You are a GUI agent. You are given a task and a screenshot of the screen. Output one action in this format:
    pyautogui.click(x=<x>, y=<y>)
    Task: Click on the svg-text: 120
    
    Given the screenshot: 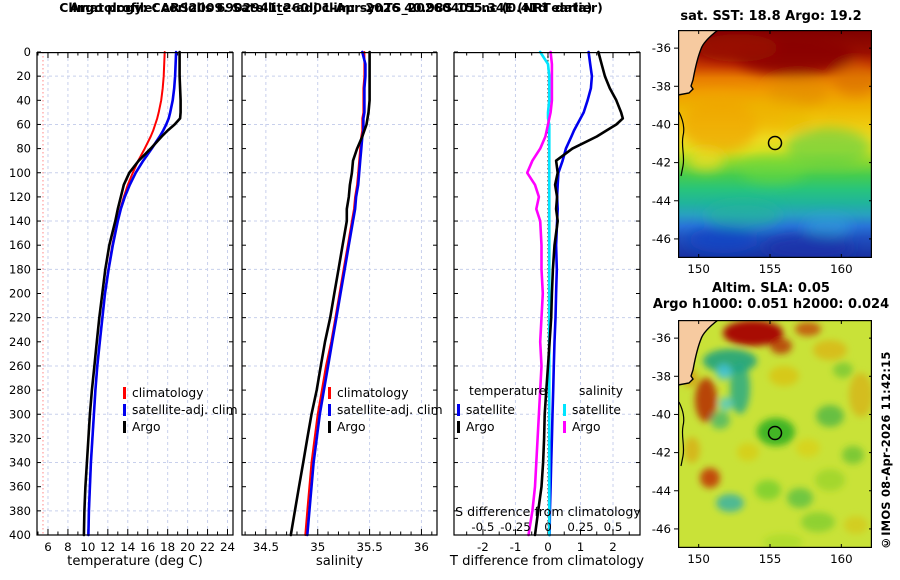 What is the action you would take?
    pyautogui.click(x=20, y=197)
    